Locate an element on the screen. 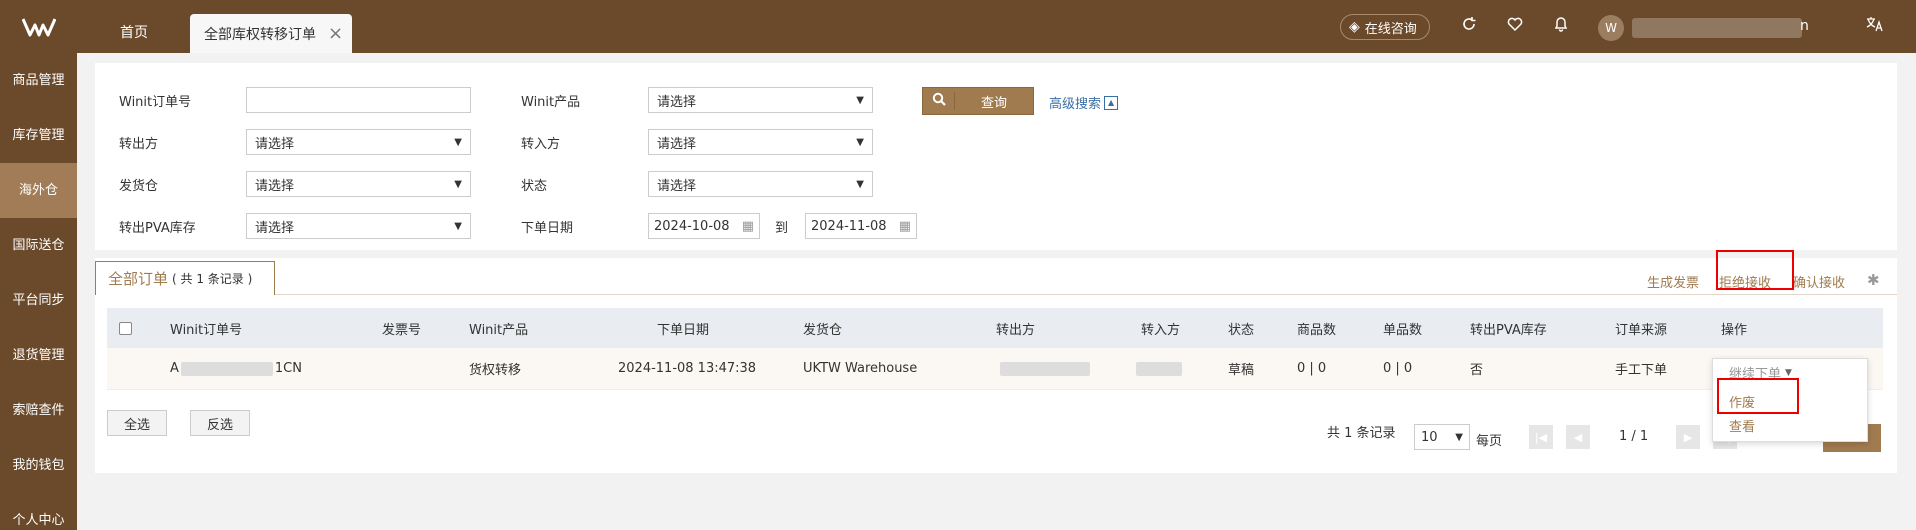 The height and width of the screenshot is (530, 1916). user-name: n is located at coordinates (1804, 26).